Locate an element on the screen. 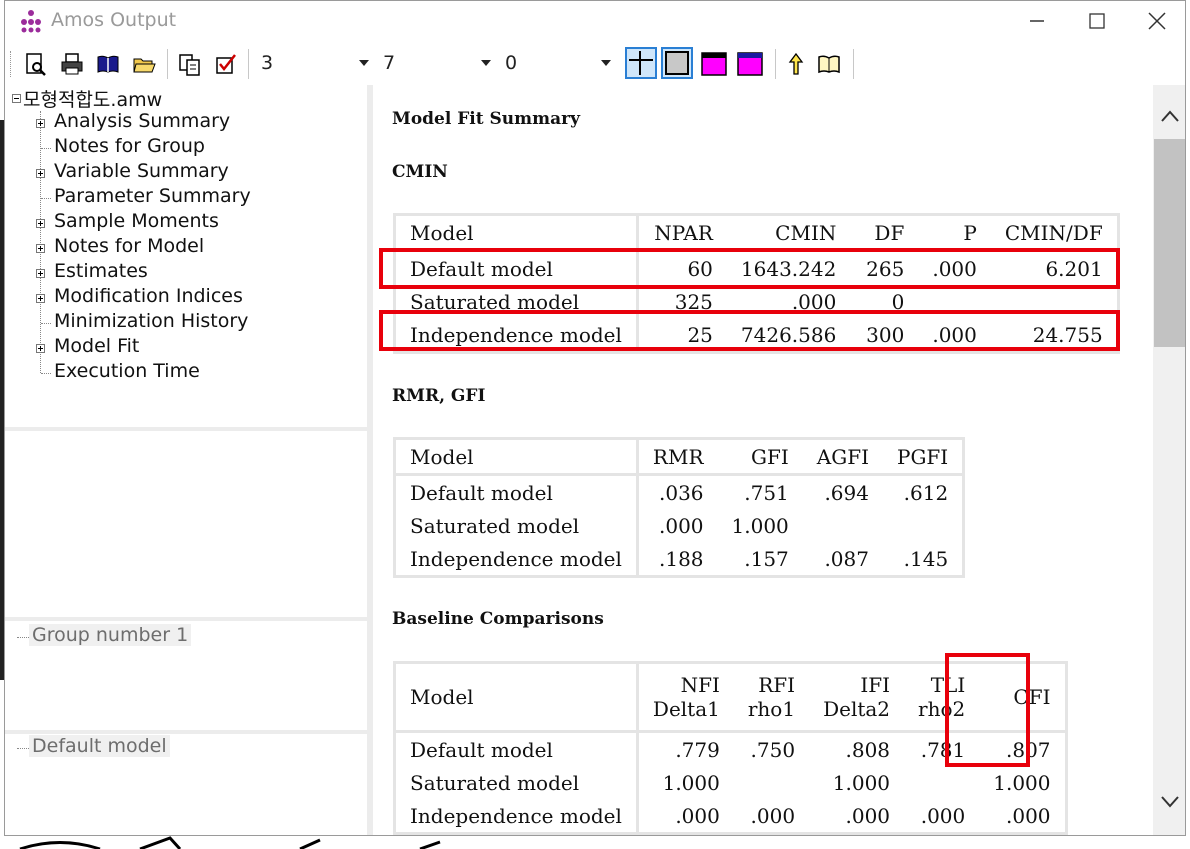 Image resolution: width=1190 pixels, height=849 pixels. chevron-down-icon is located at coordinates (486, 63).